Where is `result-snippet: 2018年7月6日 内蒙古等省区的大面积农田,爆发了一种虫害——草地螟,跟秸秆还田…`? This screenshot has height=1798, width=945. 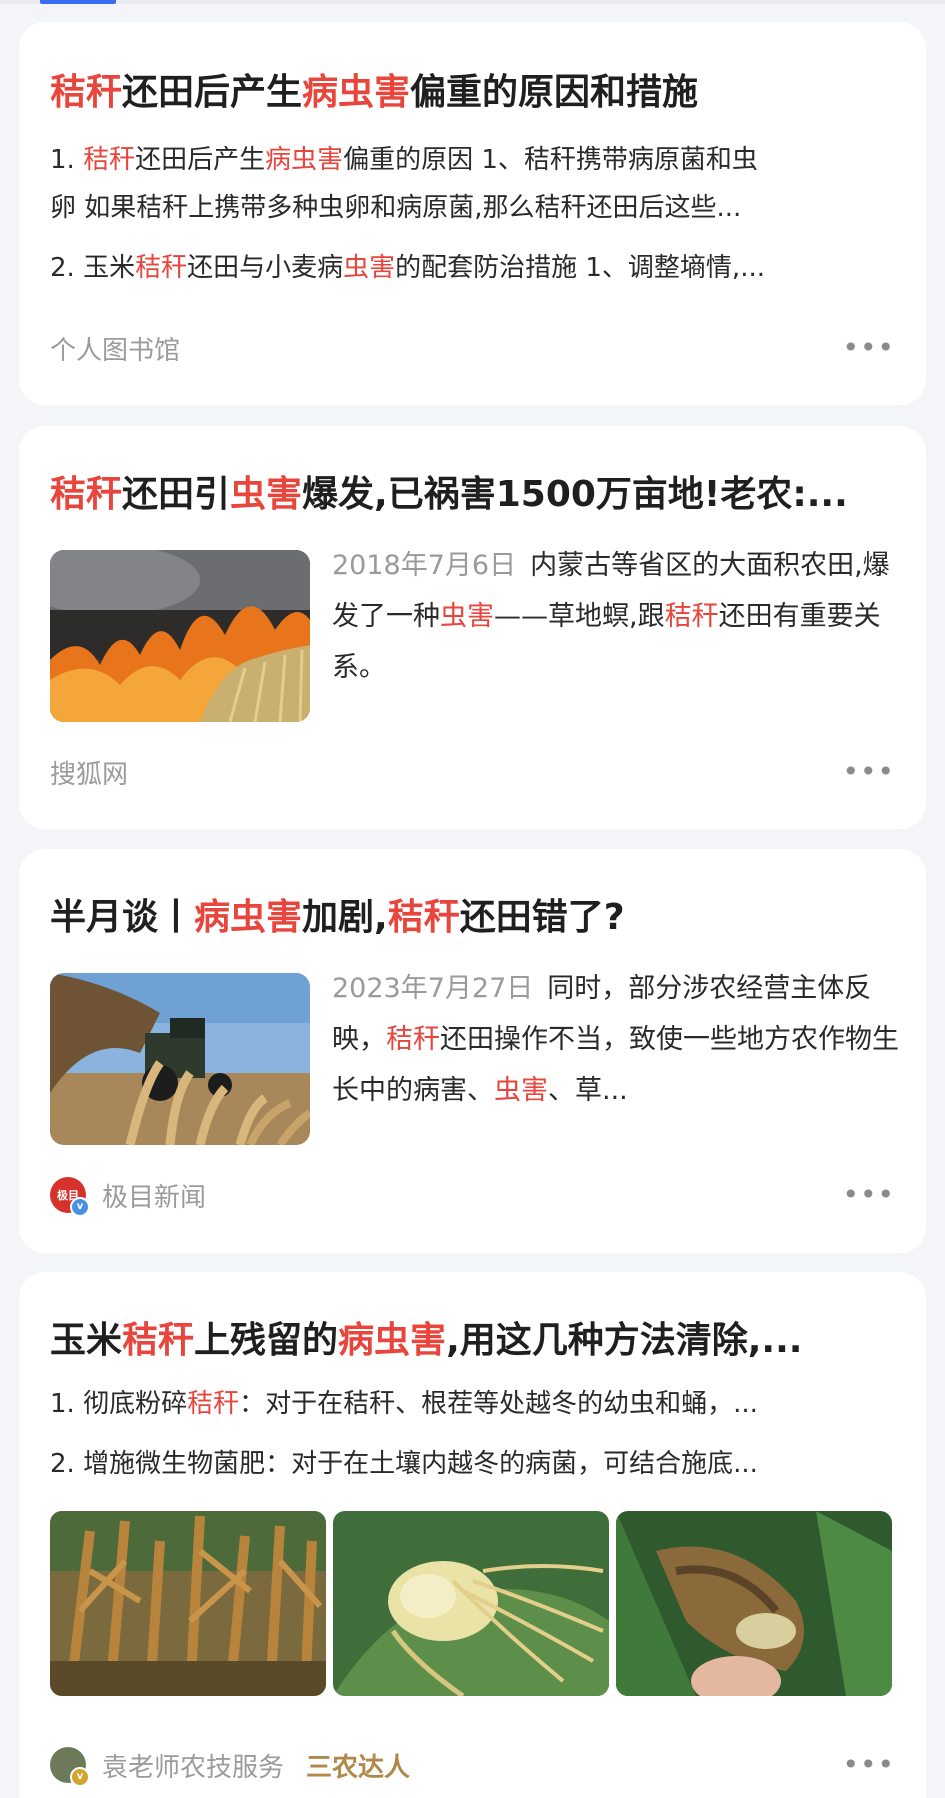 result-snippet: 2018年7月6日 内蒙古等省区的大面积农田,爆发了一种虫害——草地螟,跟秸秆还田… is located at coordinates (611, 616).